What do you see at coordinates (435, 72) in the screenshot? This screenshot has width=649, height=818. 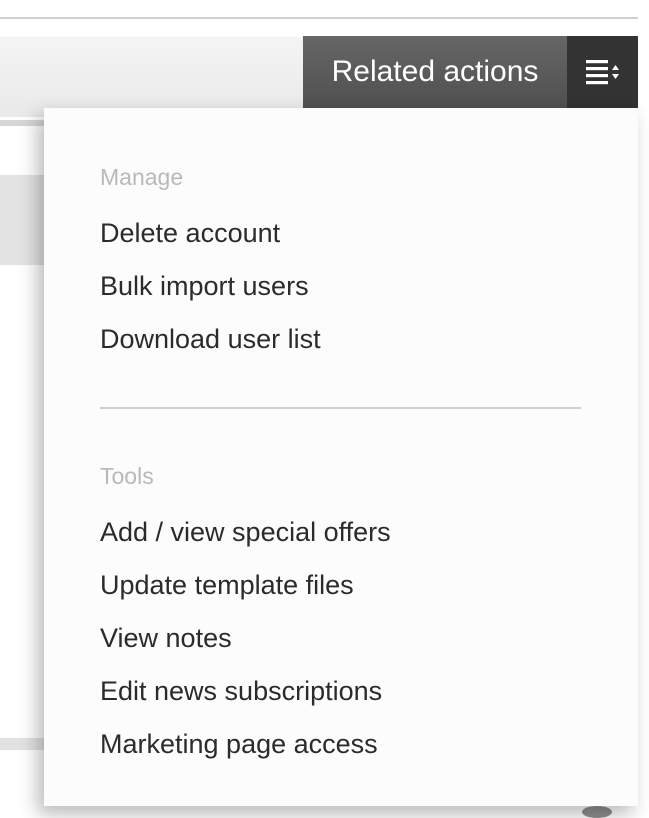 I see `related-actions-label: Related actions` at bounding box center [435, 72].